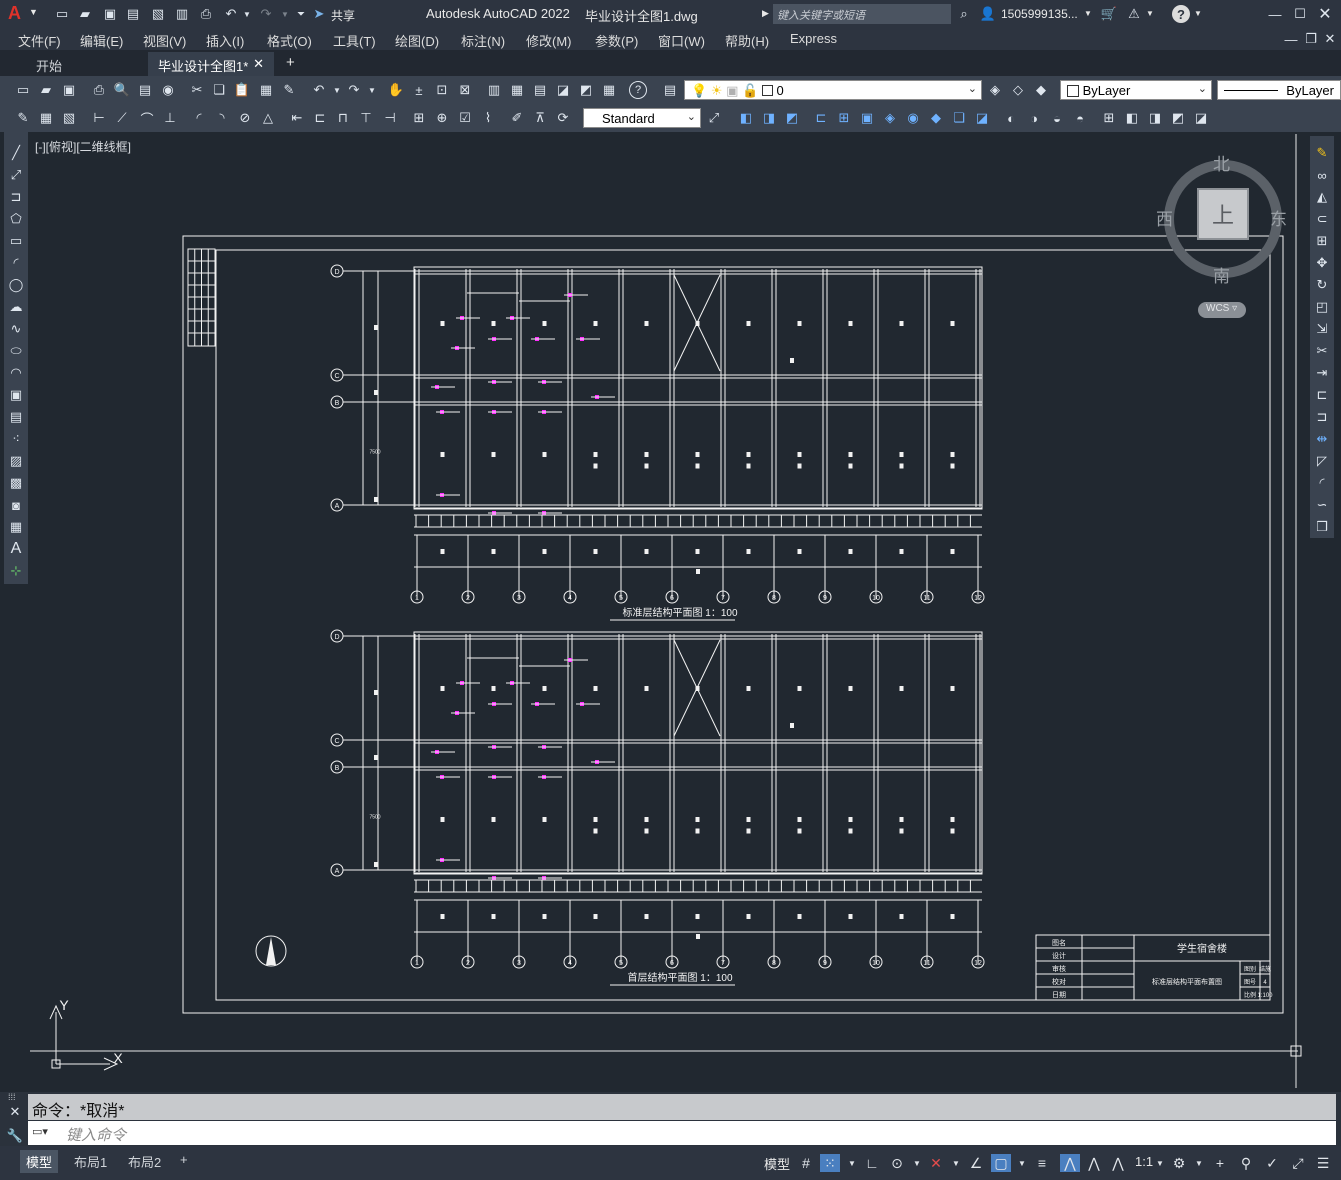 This screenshot has width=1341, height=1180. I want to click on layout-tab-1: 布局1, so click(90, 1161).